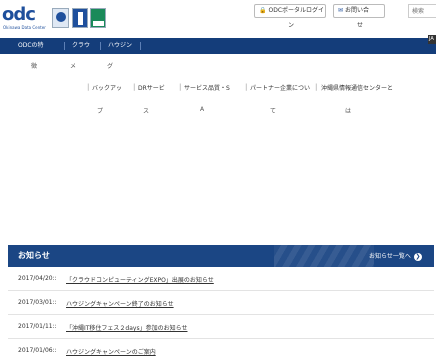  What do you see at coordinates (37, 350) in the screenshot?
I see `news-date: 2017/01/06::` at bounding box center [37, 350].